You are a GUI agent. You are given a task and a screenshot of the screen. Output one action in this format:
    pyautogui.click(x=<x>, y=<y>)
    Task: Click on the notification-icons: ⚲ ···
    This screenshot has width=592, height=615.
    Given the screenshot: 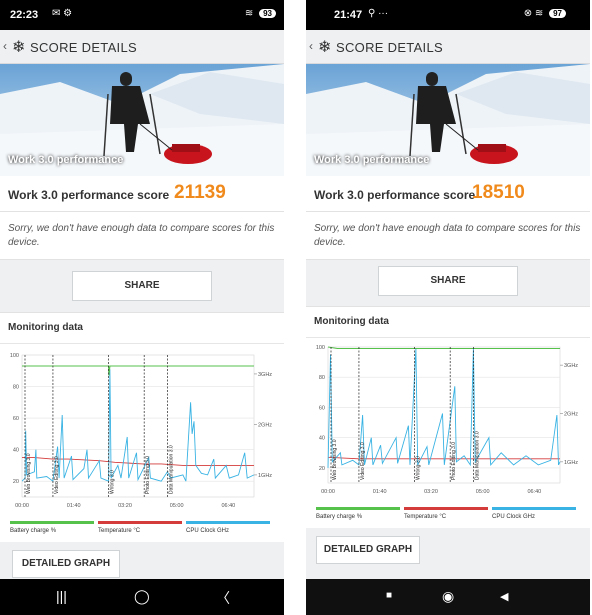 What is the action you would take?
    pyautogui.click(x=378, y=13)
    